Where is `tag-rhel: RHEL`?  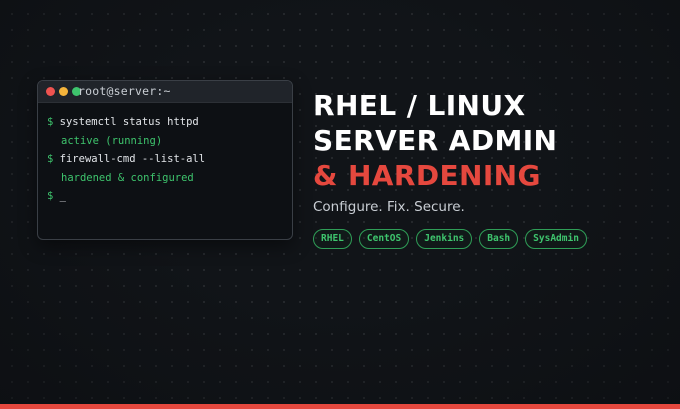
tag-rhel: RHEL is located at coordinates (332, 239).